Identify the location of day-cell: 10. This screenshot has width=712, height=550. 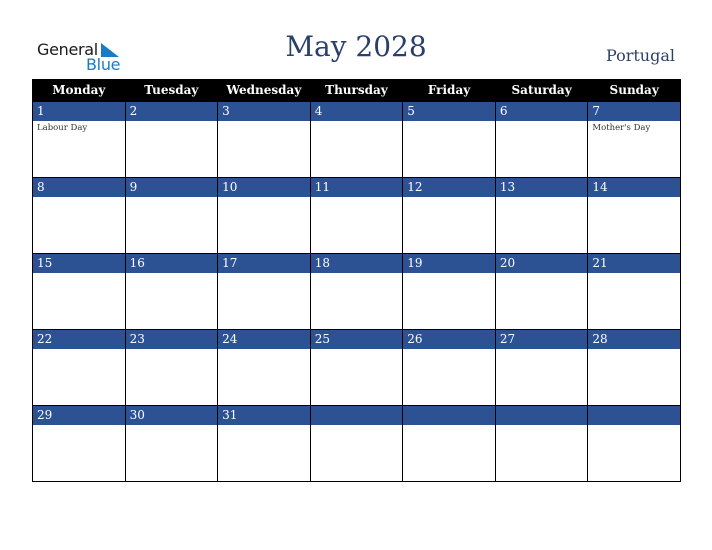
(264, 215).